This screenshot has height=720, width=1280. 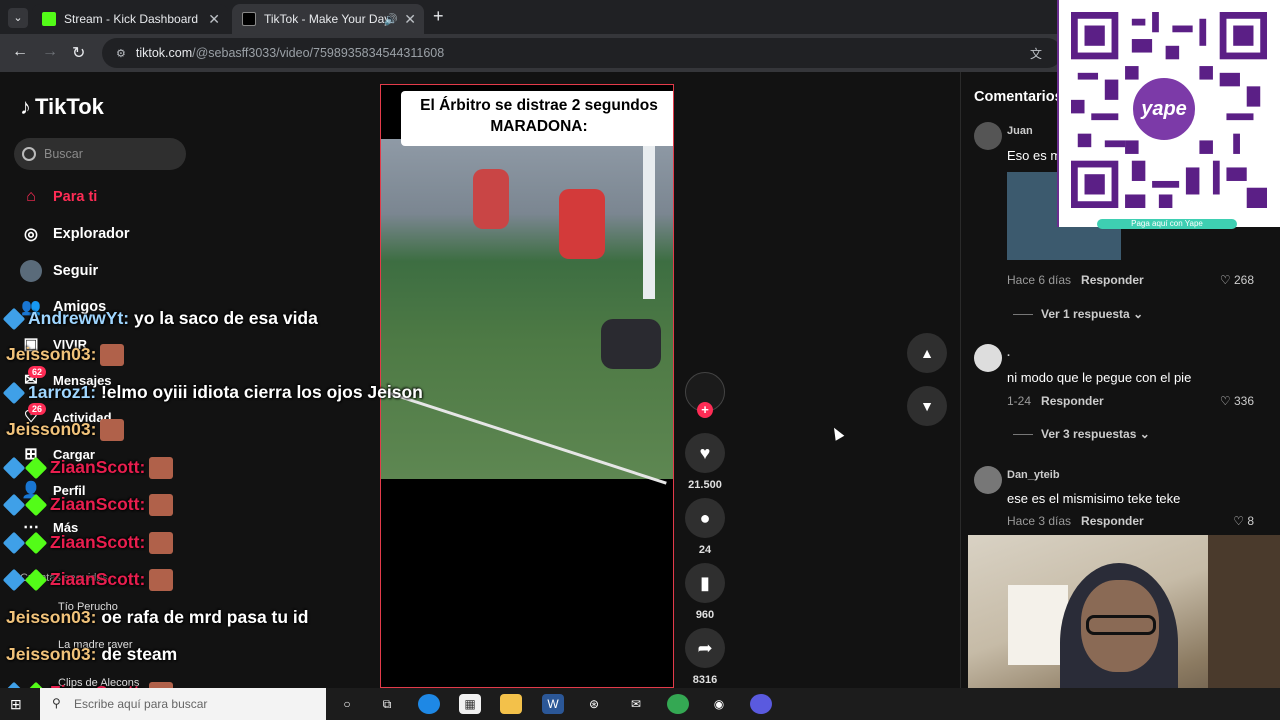 What do you see at coordinates (49, 19) in the screenshot?
I see `kick-icon` at bounding box center [49, 19].